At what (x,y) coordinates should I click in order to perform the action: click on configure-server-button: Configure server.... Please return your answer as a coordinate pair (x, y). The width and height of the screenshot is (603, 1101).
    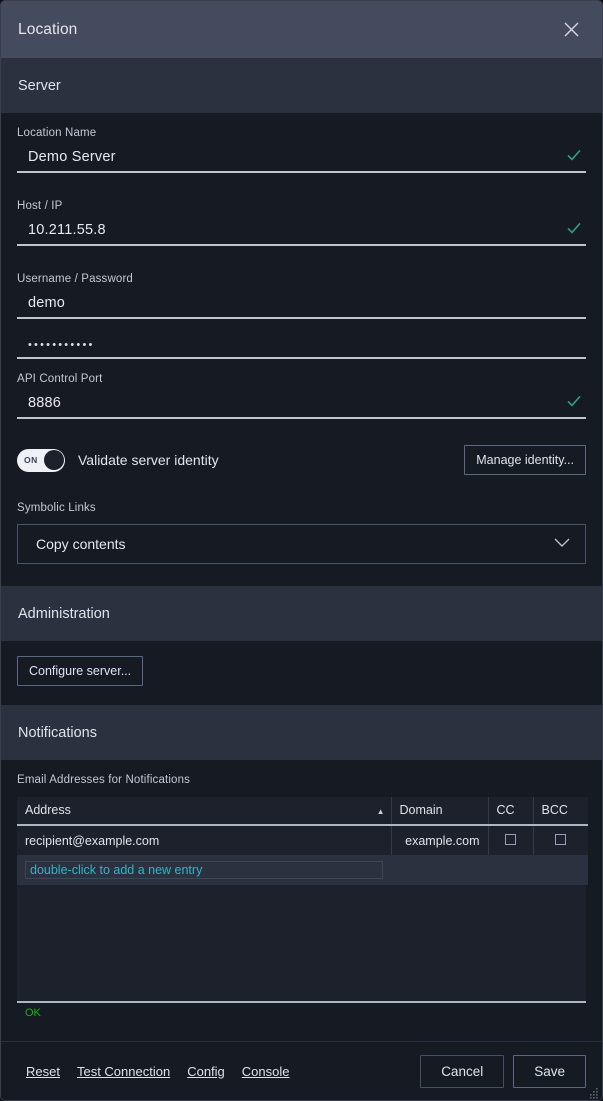
    Looking at the image, I should click on (80, 671).